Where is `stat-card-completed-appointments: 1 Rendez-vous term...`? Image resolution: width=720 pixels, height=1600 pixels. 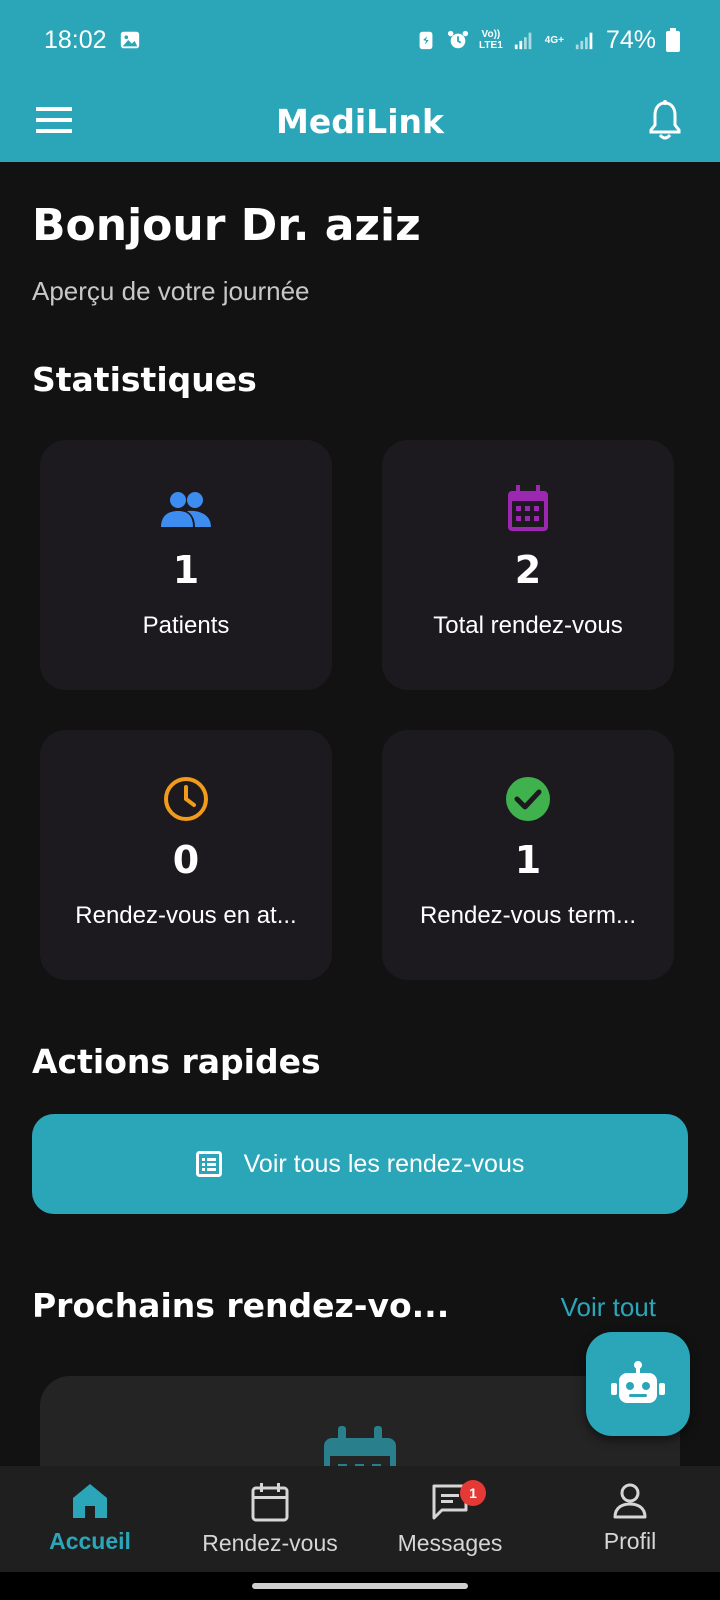 stat-card-completed-appointments: 1 Rendez-vous term... is located at coordinates (528, 855).